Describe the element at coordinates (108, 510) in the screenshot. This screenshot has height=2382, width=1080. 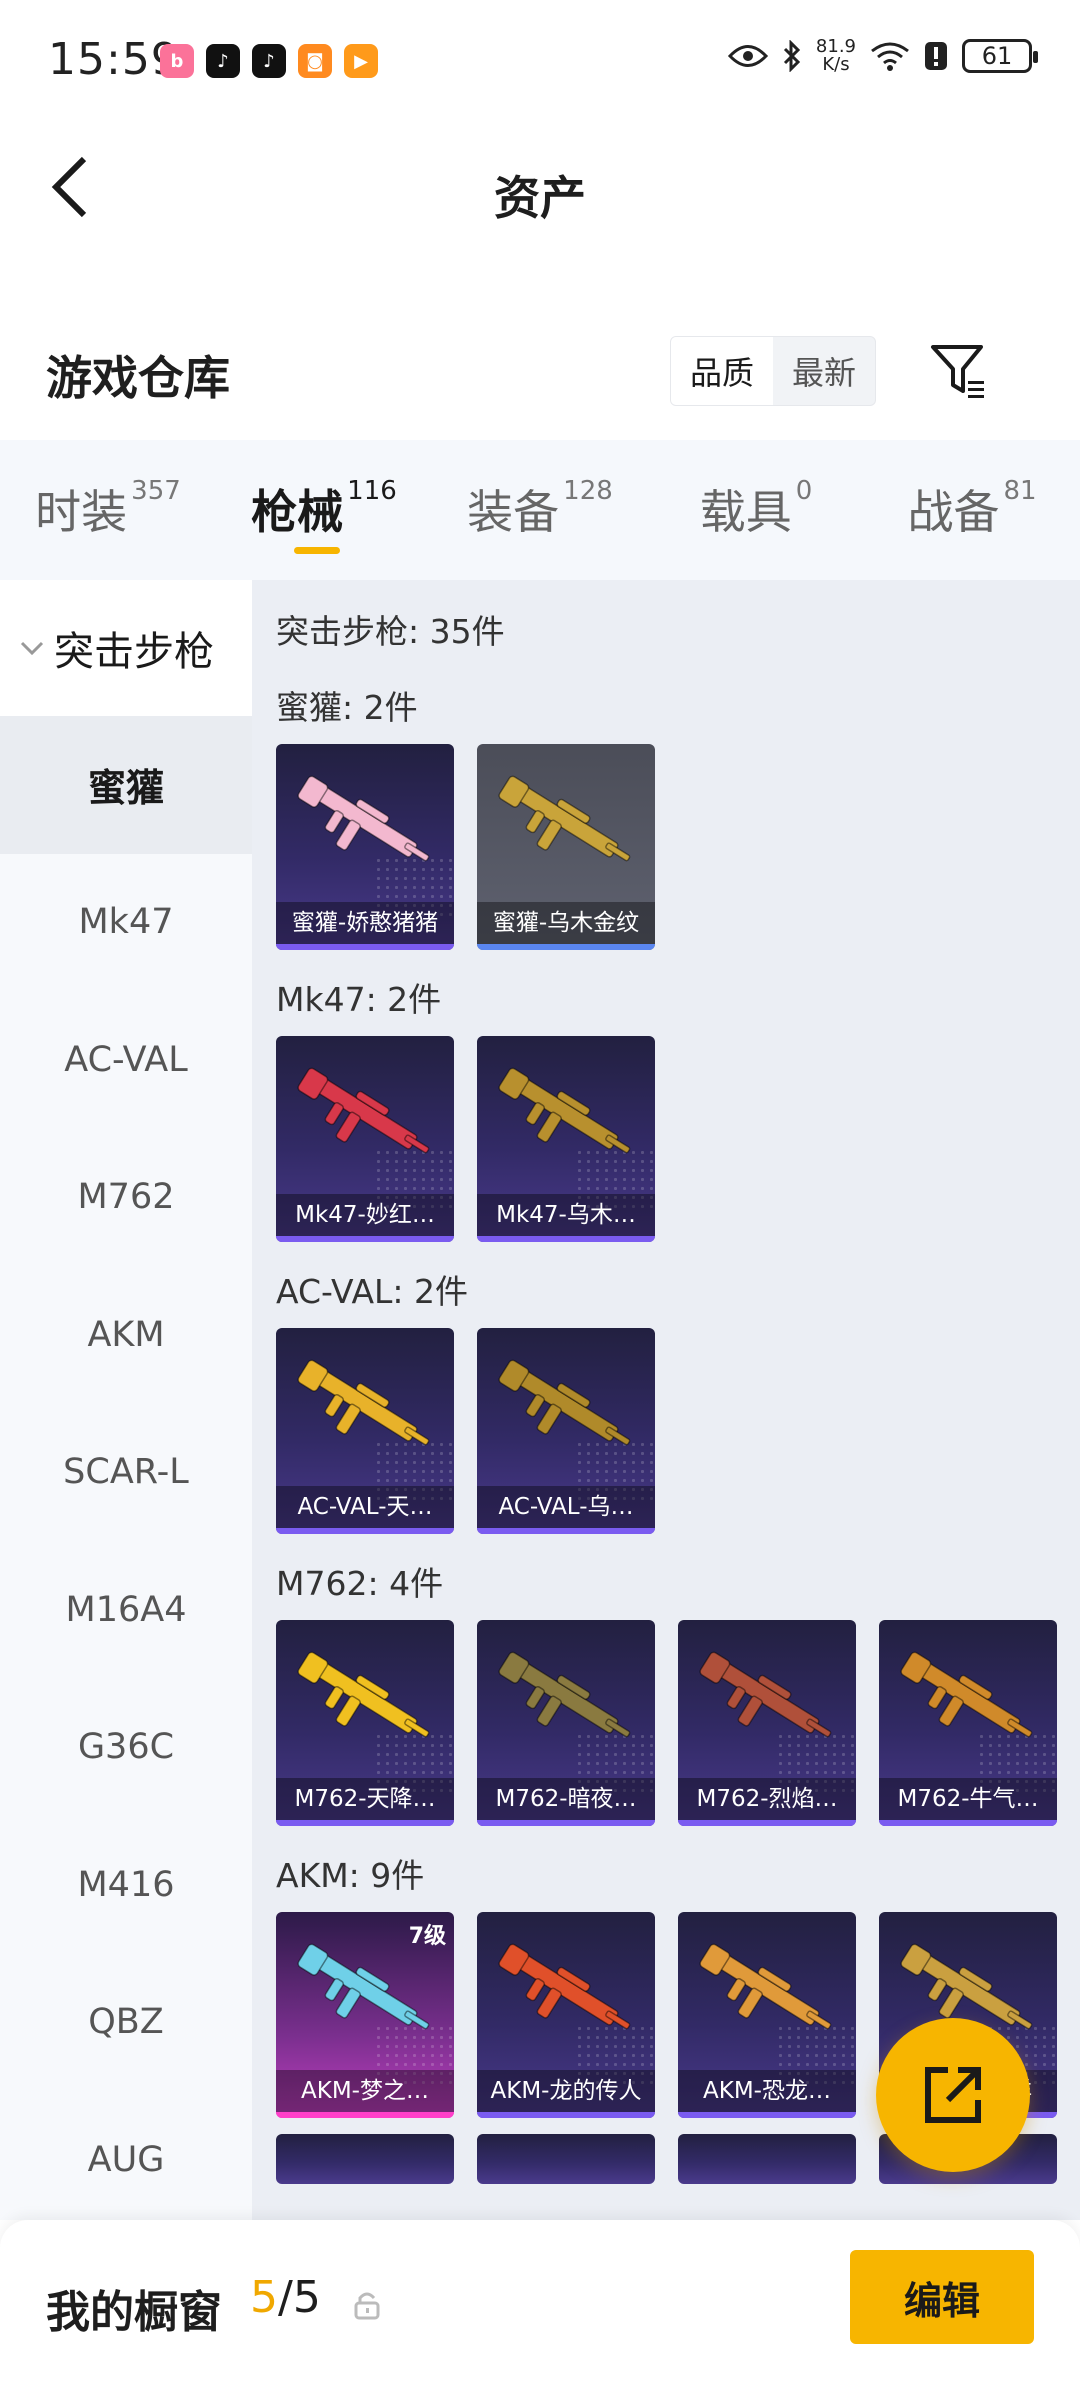
I see `tab-fashion: 时装 357` at that location.